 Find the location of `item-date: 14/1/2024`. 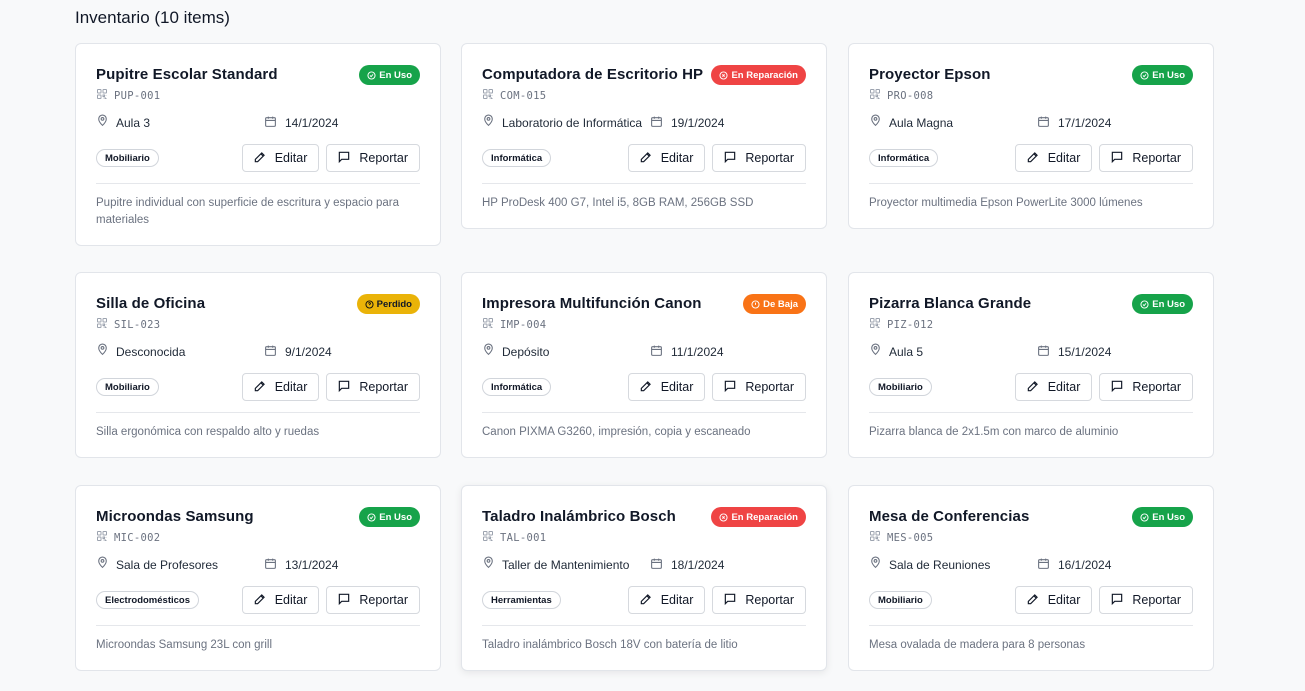

item-date: 14/1/2024 is located at coordinates (312, 123).